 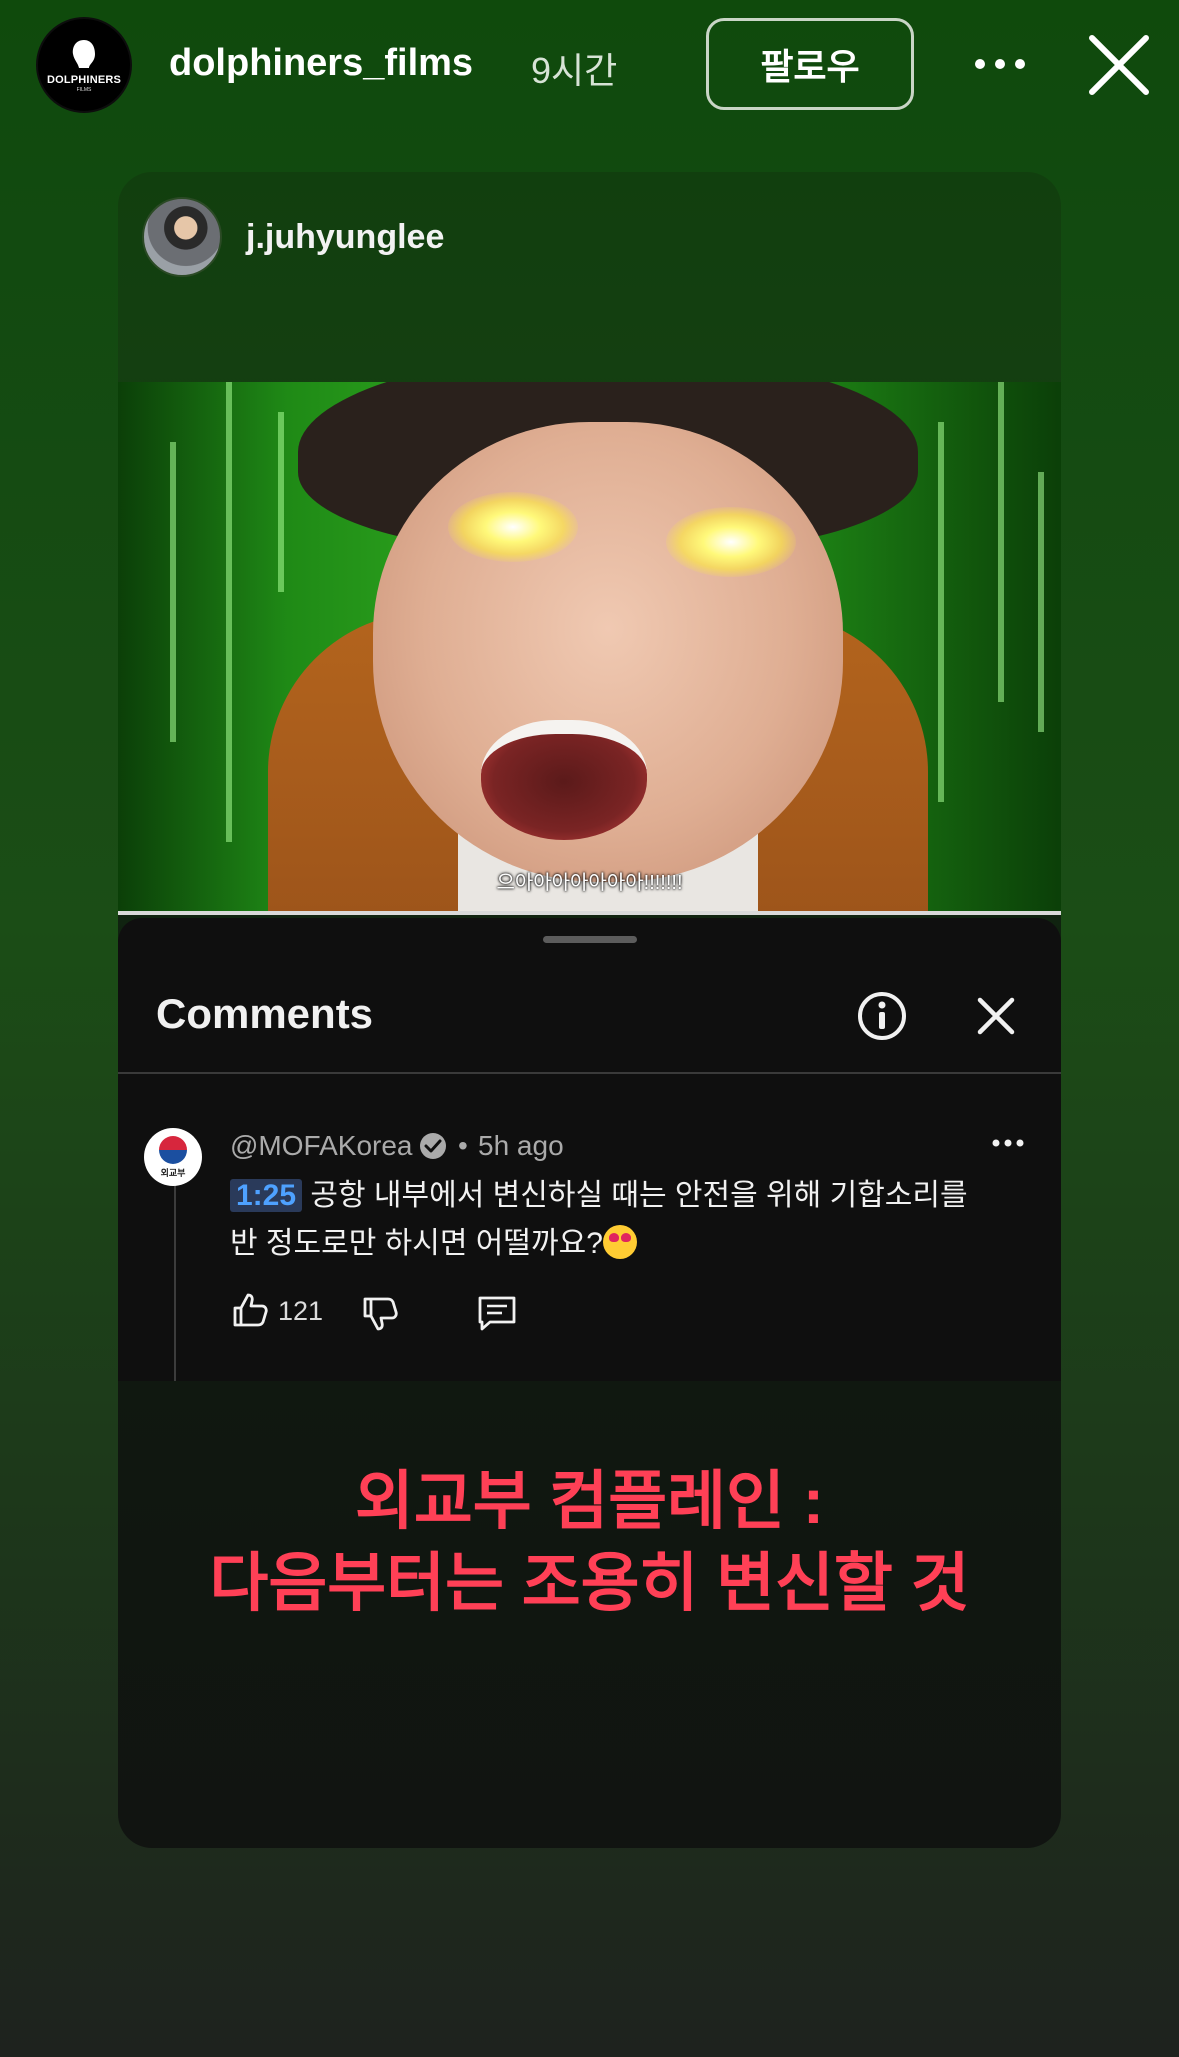 What do you see at coordinates (301, 1311) in the screenshot?
I see `like-count: 121` at bounding box center [301, 1311].